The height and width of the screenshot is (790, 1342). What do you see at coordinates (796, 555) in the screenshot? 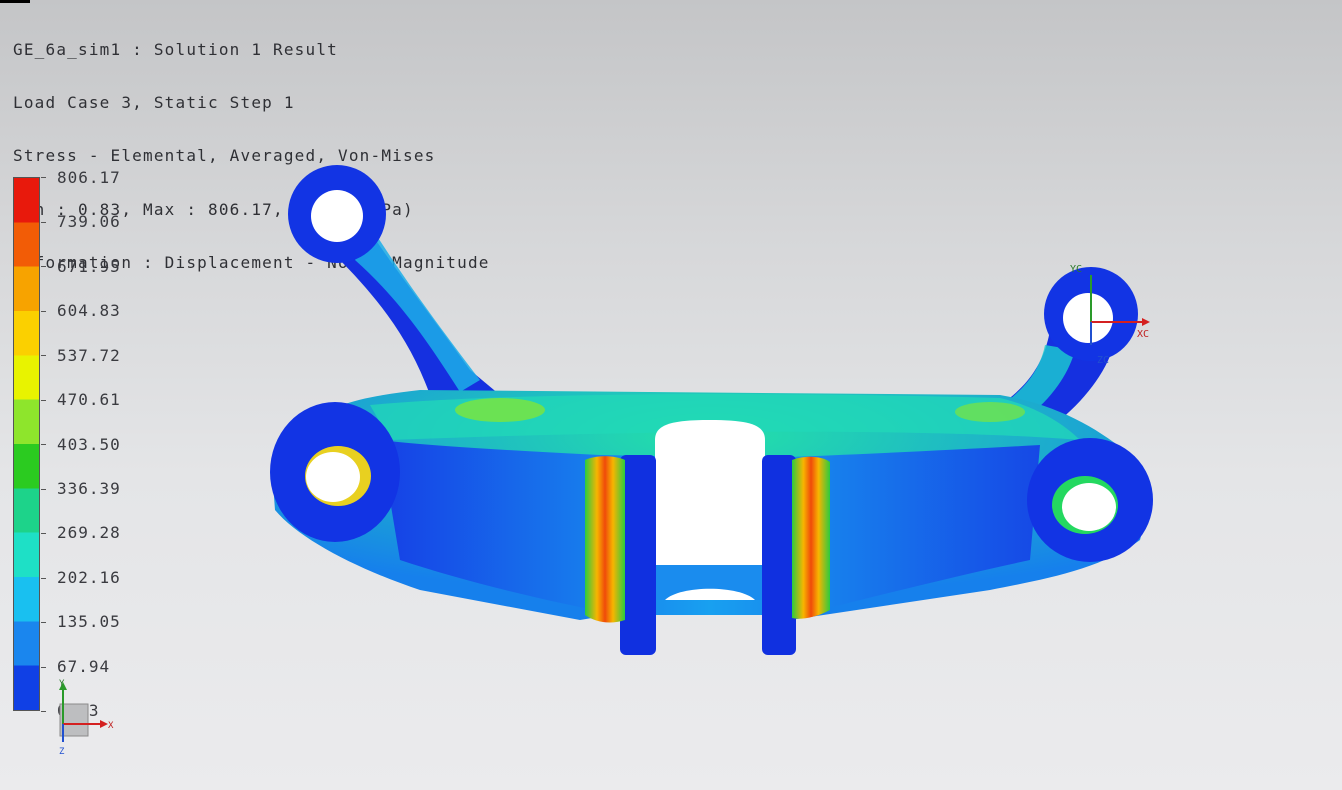
I see `right-fork-plate` at bounding box center [796, 555].